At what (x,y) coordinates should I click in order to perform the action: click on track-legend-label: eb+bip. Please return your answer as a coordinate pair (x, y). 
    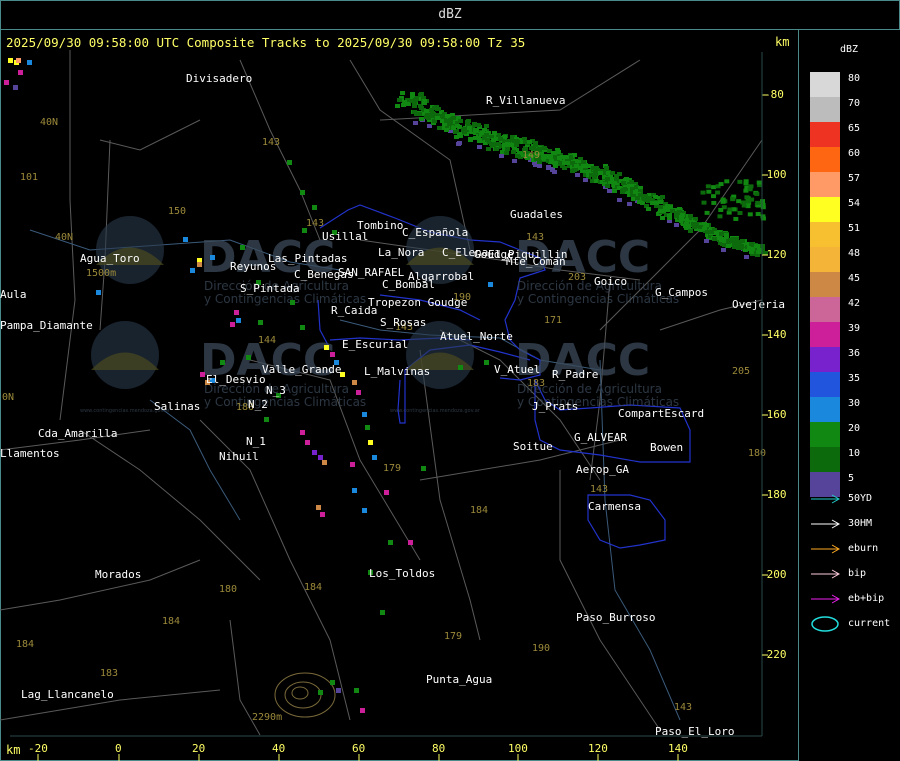
    Looking at the image, I should click on (866, 598).